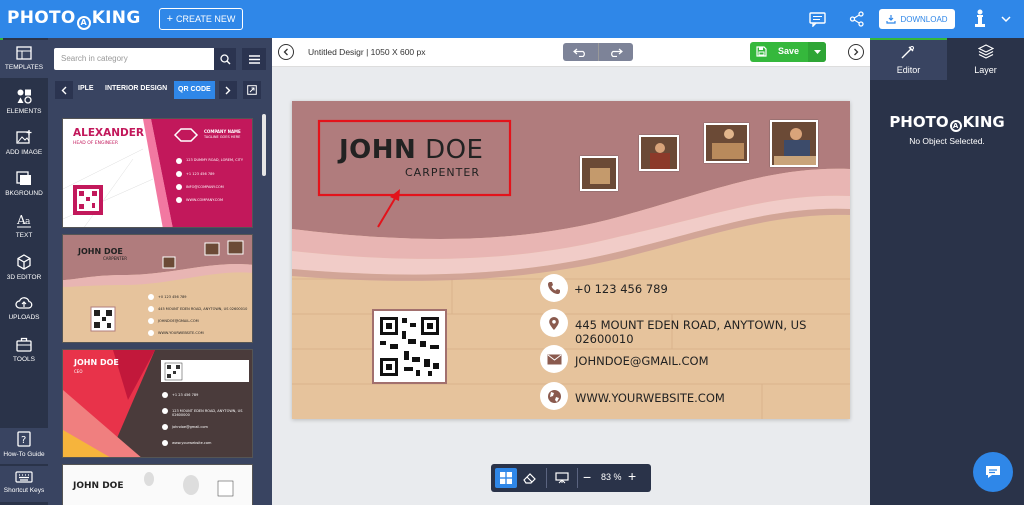 The image size is (1024, 505). What do you see at coordinates (190, 427) in the screenshot?
I see `template-3-email: johndoe@gmail.com` at bounding box center [190, 427].